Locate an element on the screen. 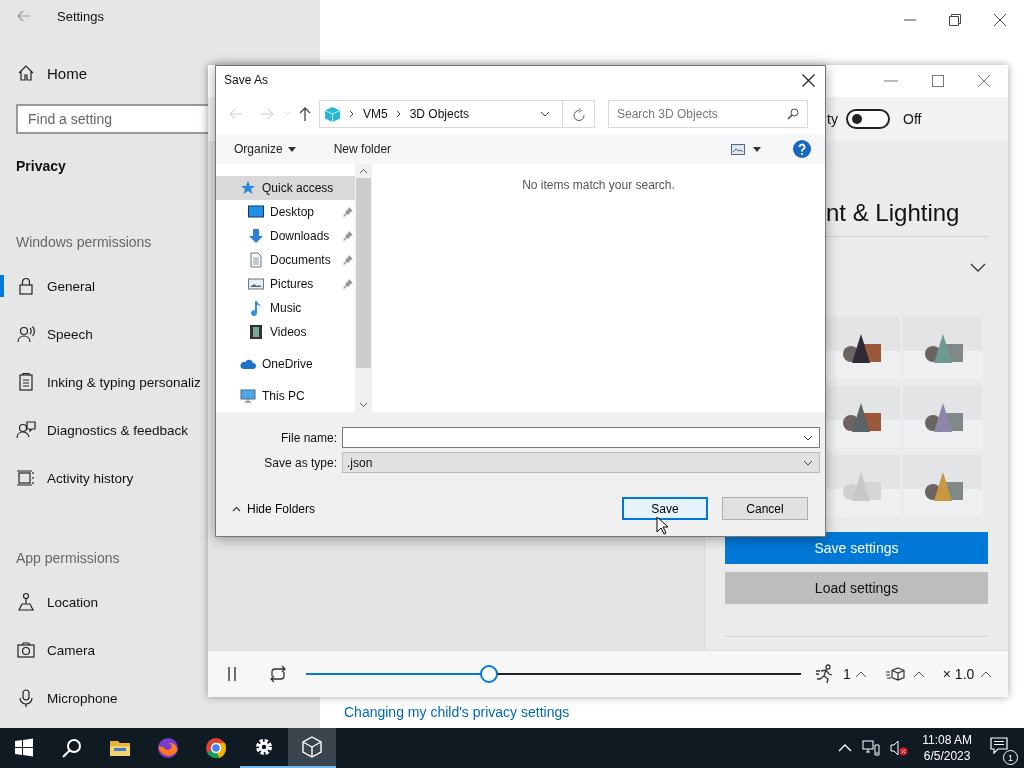  speaker-icon is located at coordinates (899, 748).